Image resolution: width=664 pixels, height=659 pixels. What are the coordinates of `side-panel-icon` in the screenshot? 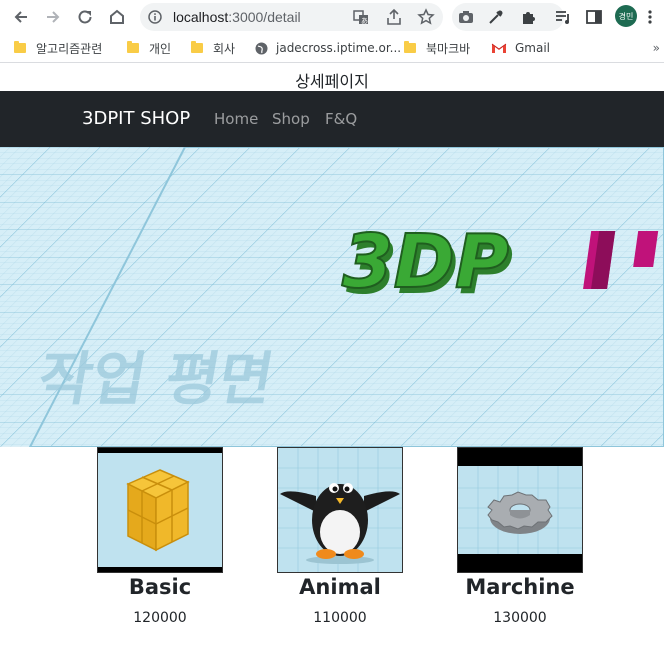 It's located at (594, 17).